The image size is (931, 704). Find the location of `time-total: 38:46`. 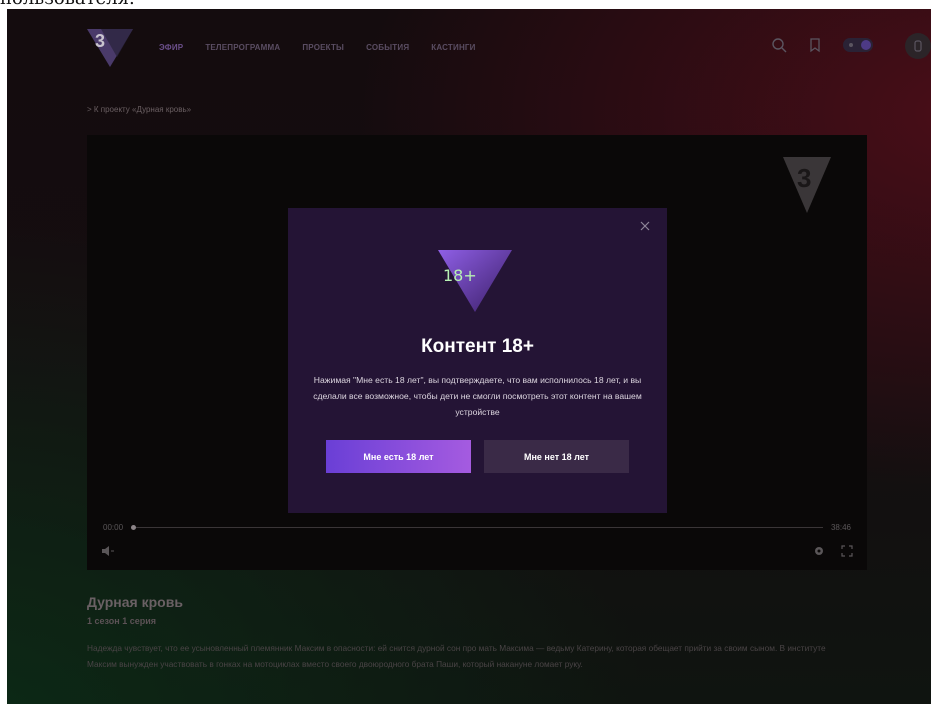

time-total: 38:46 is located at coordinates (840, 527).